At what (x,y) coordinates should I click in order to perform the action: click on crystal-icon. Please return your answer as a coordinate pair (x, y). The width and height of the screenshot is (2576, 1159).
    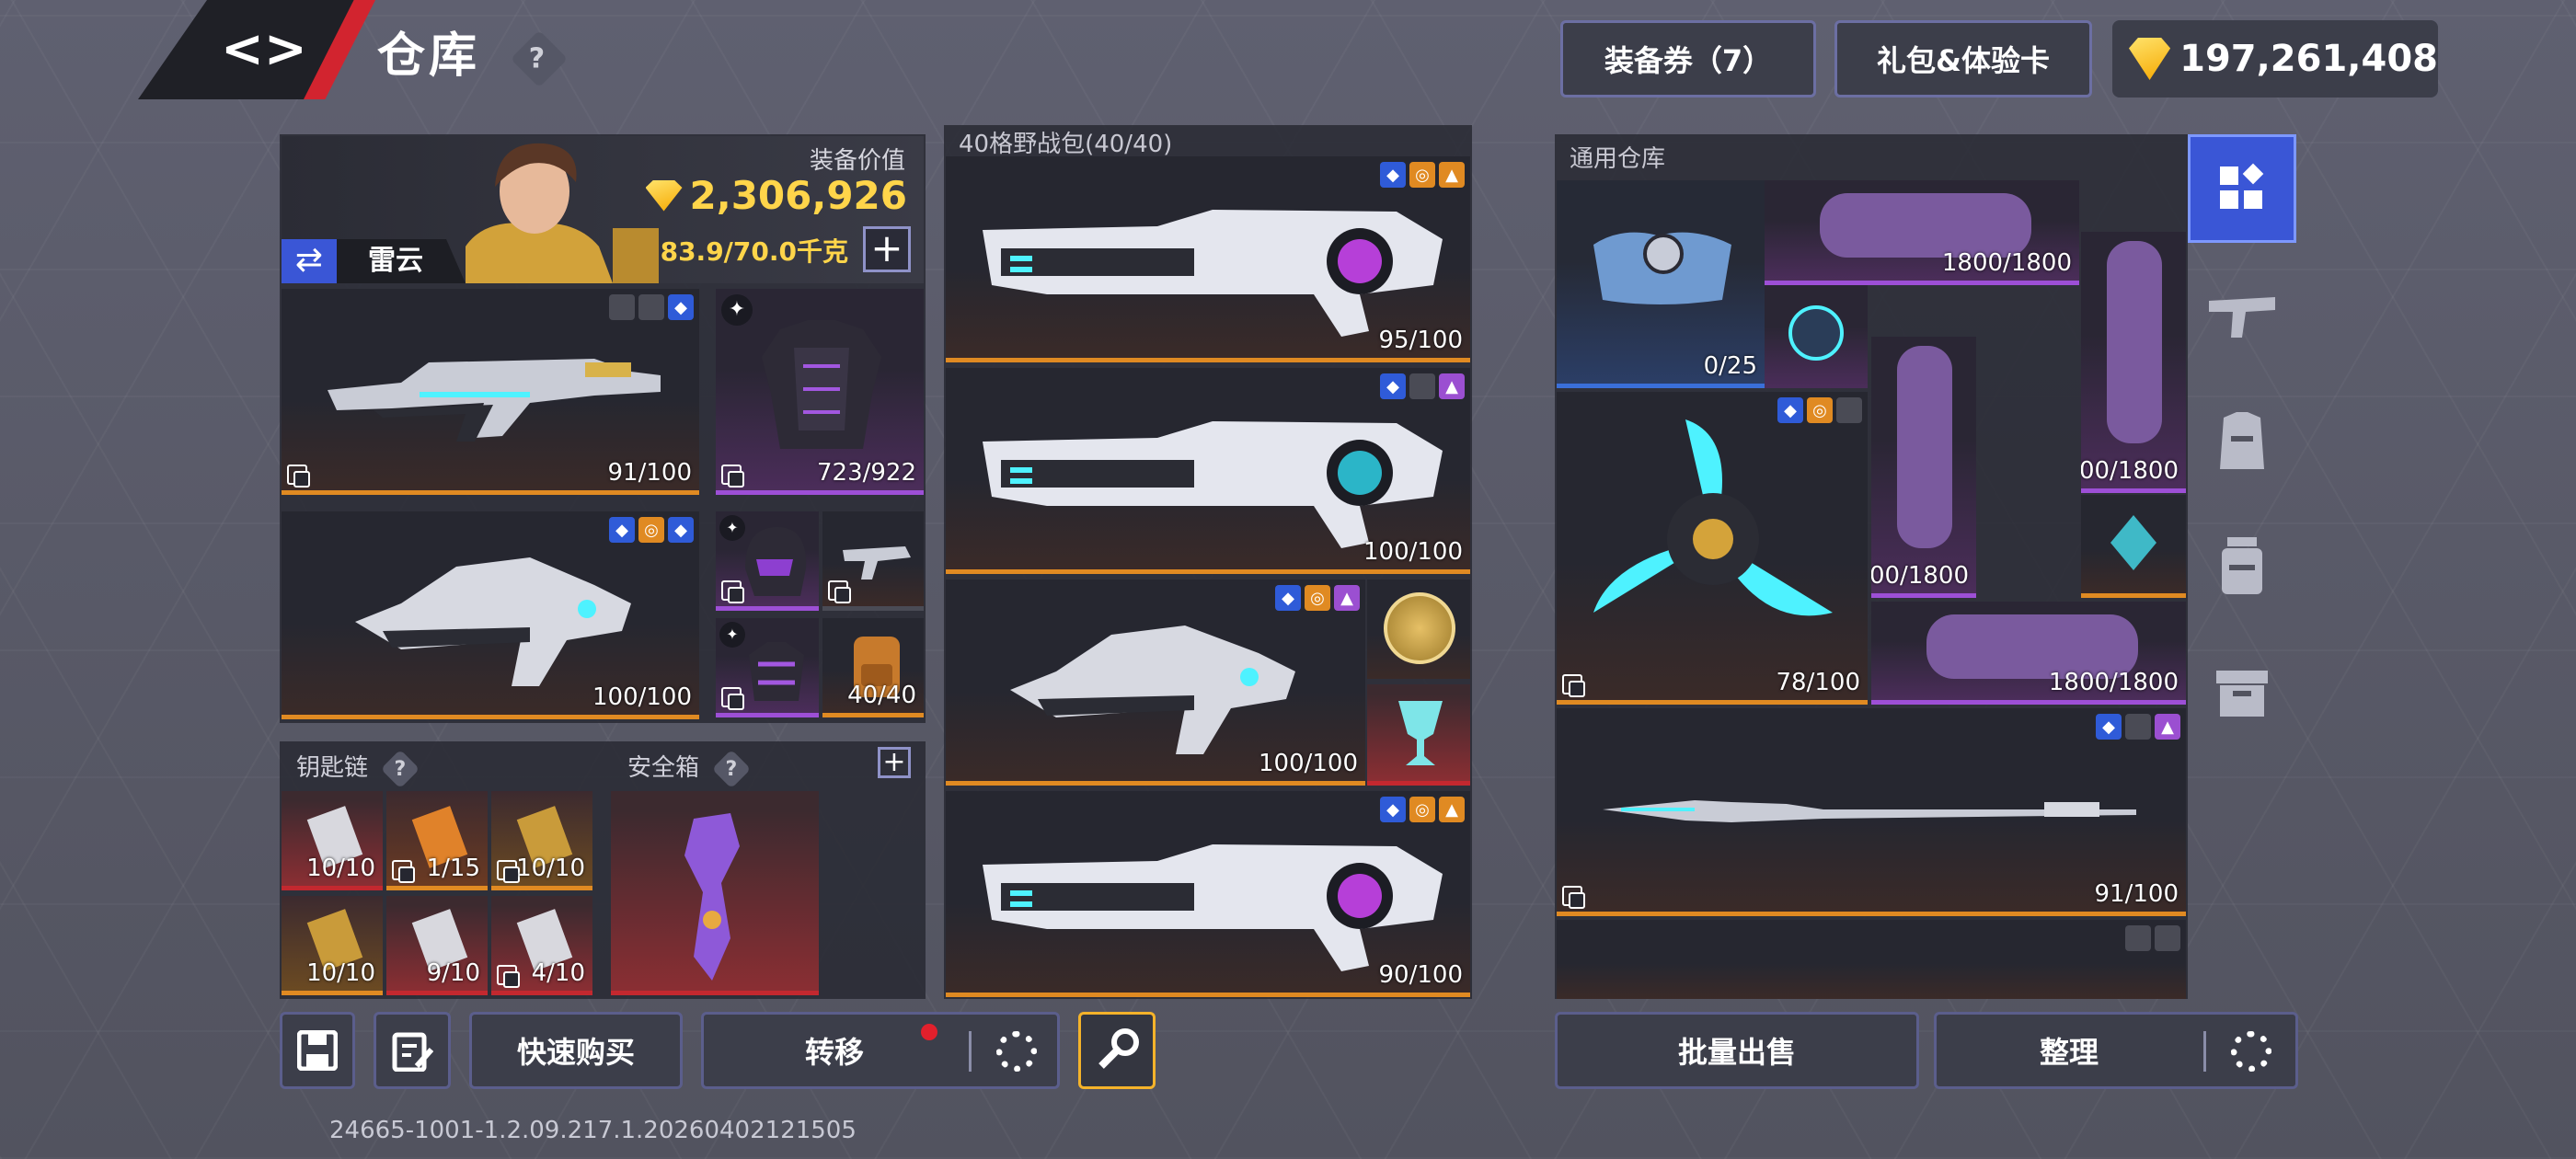
    Looking at the image, I should click on (2133, 542).